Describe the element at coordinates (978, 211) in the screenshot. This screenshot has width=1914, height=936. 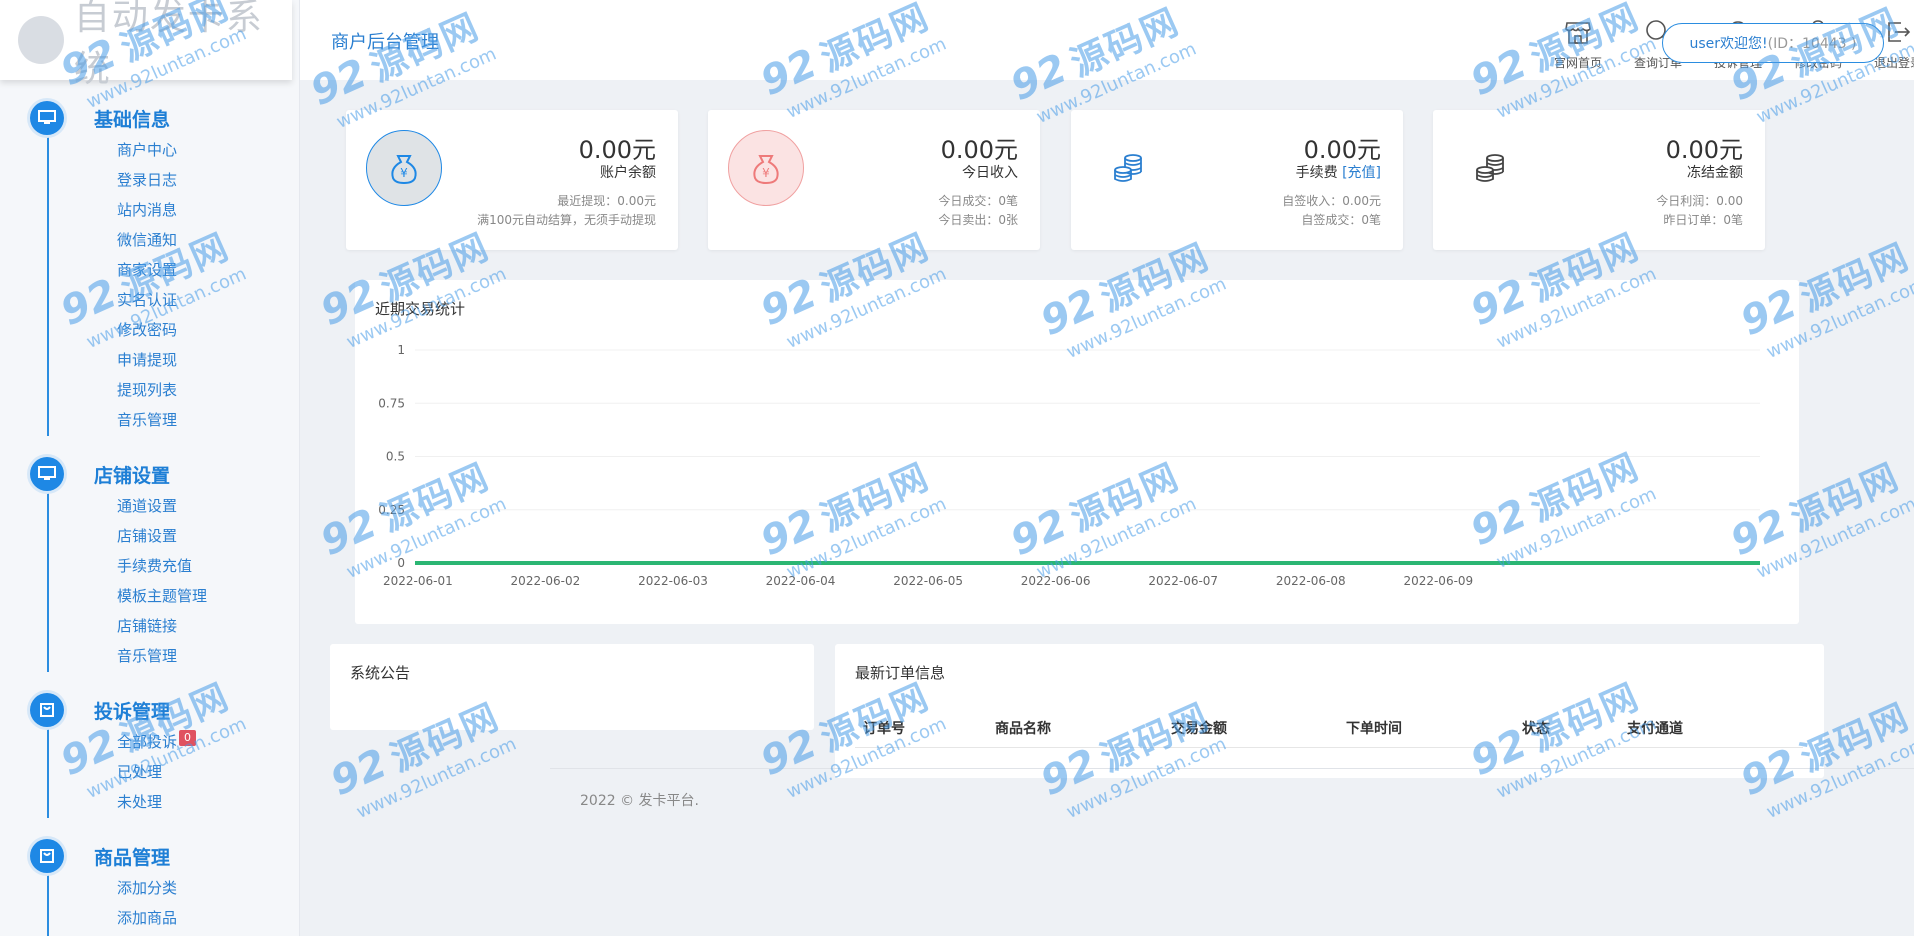
I see `today-income-details: 今日成交：0笔 今日卖出：0张` at that location.